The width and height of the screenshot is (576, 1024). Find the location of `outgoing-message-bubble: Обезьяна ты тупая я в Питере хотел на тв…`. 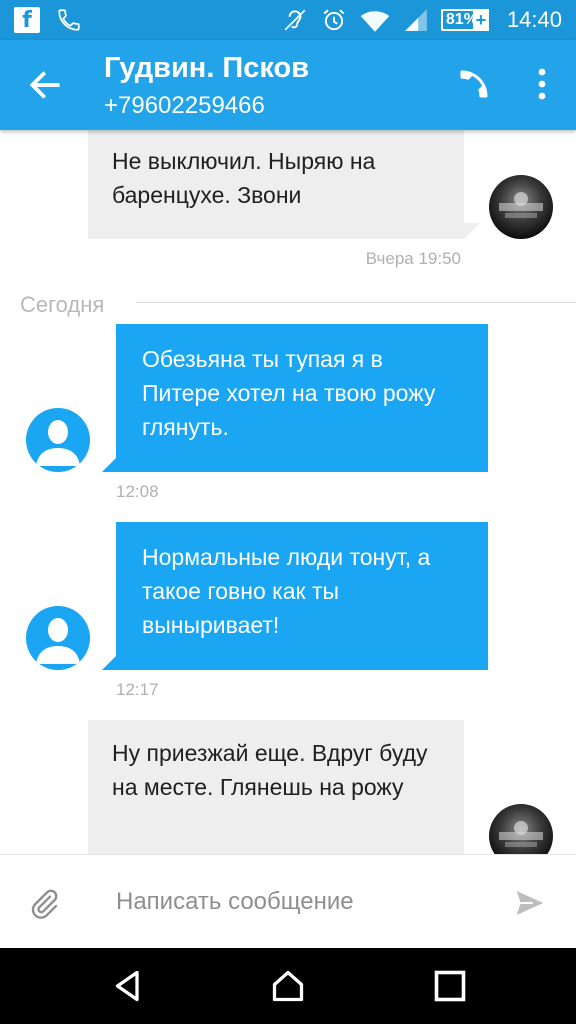

outgoing-message-bubble: Обезьяна ты тупая я в Питере хотел на тв… is located at coordinates (302, 398).